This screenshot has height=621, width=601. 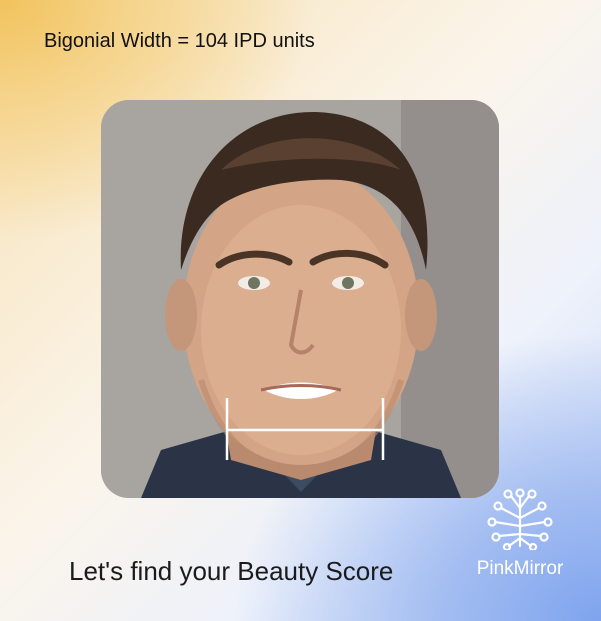 What do you see at coordinates (520, 519) in the screenshot?
I see `circuit-tree-icon` at bounding box center [520, 519].